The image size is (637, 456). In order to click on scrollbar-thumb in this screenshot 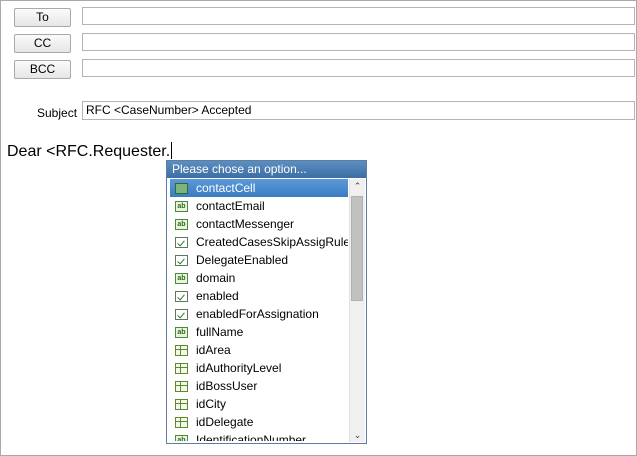, I will do `click(357, 248)`.